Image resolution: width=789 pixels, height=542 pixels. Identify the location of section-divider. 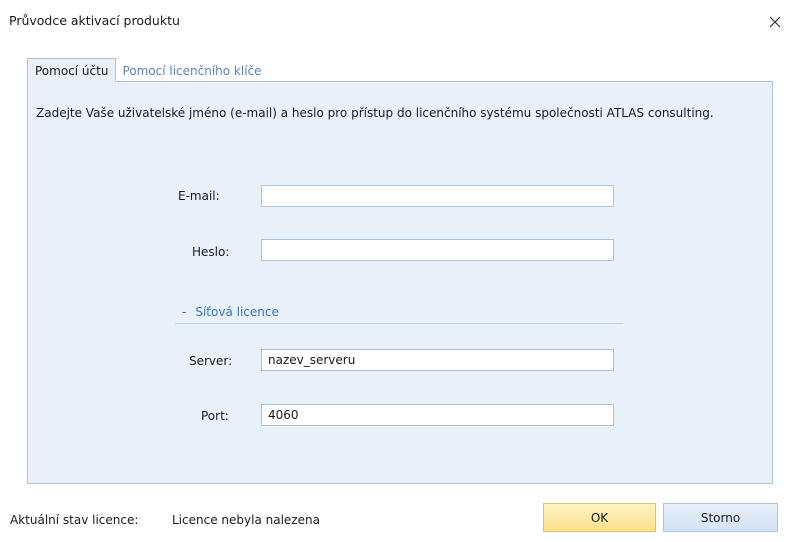
(399, 323).